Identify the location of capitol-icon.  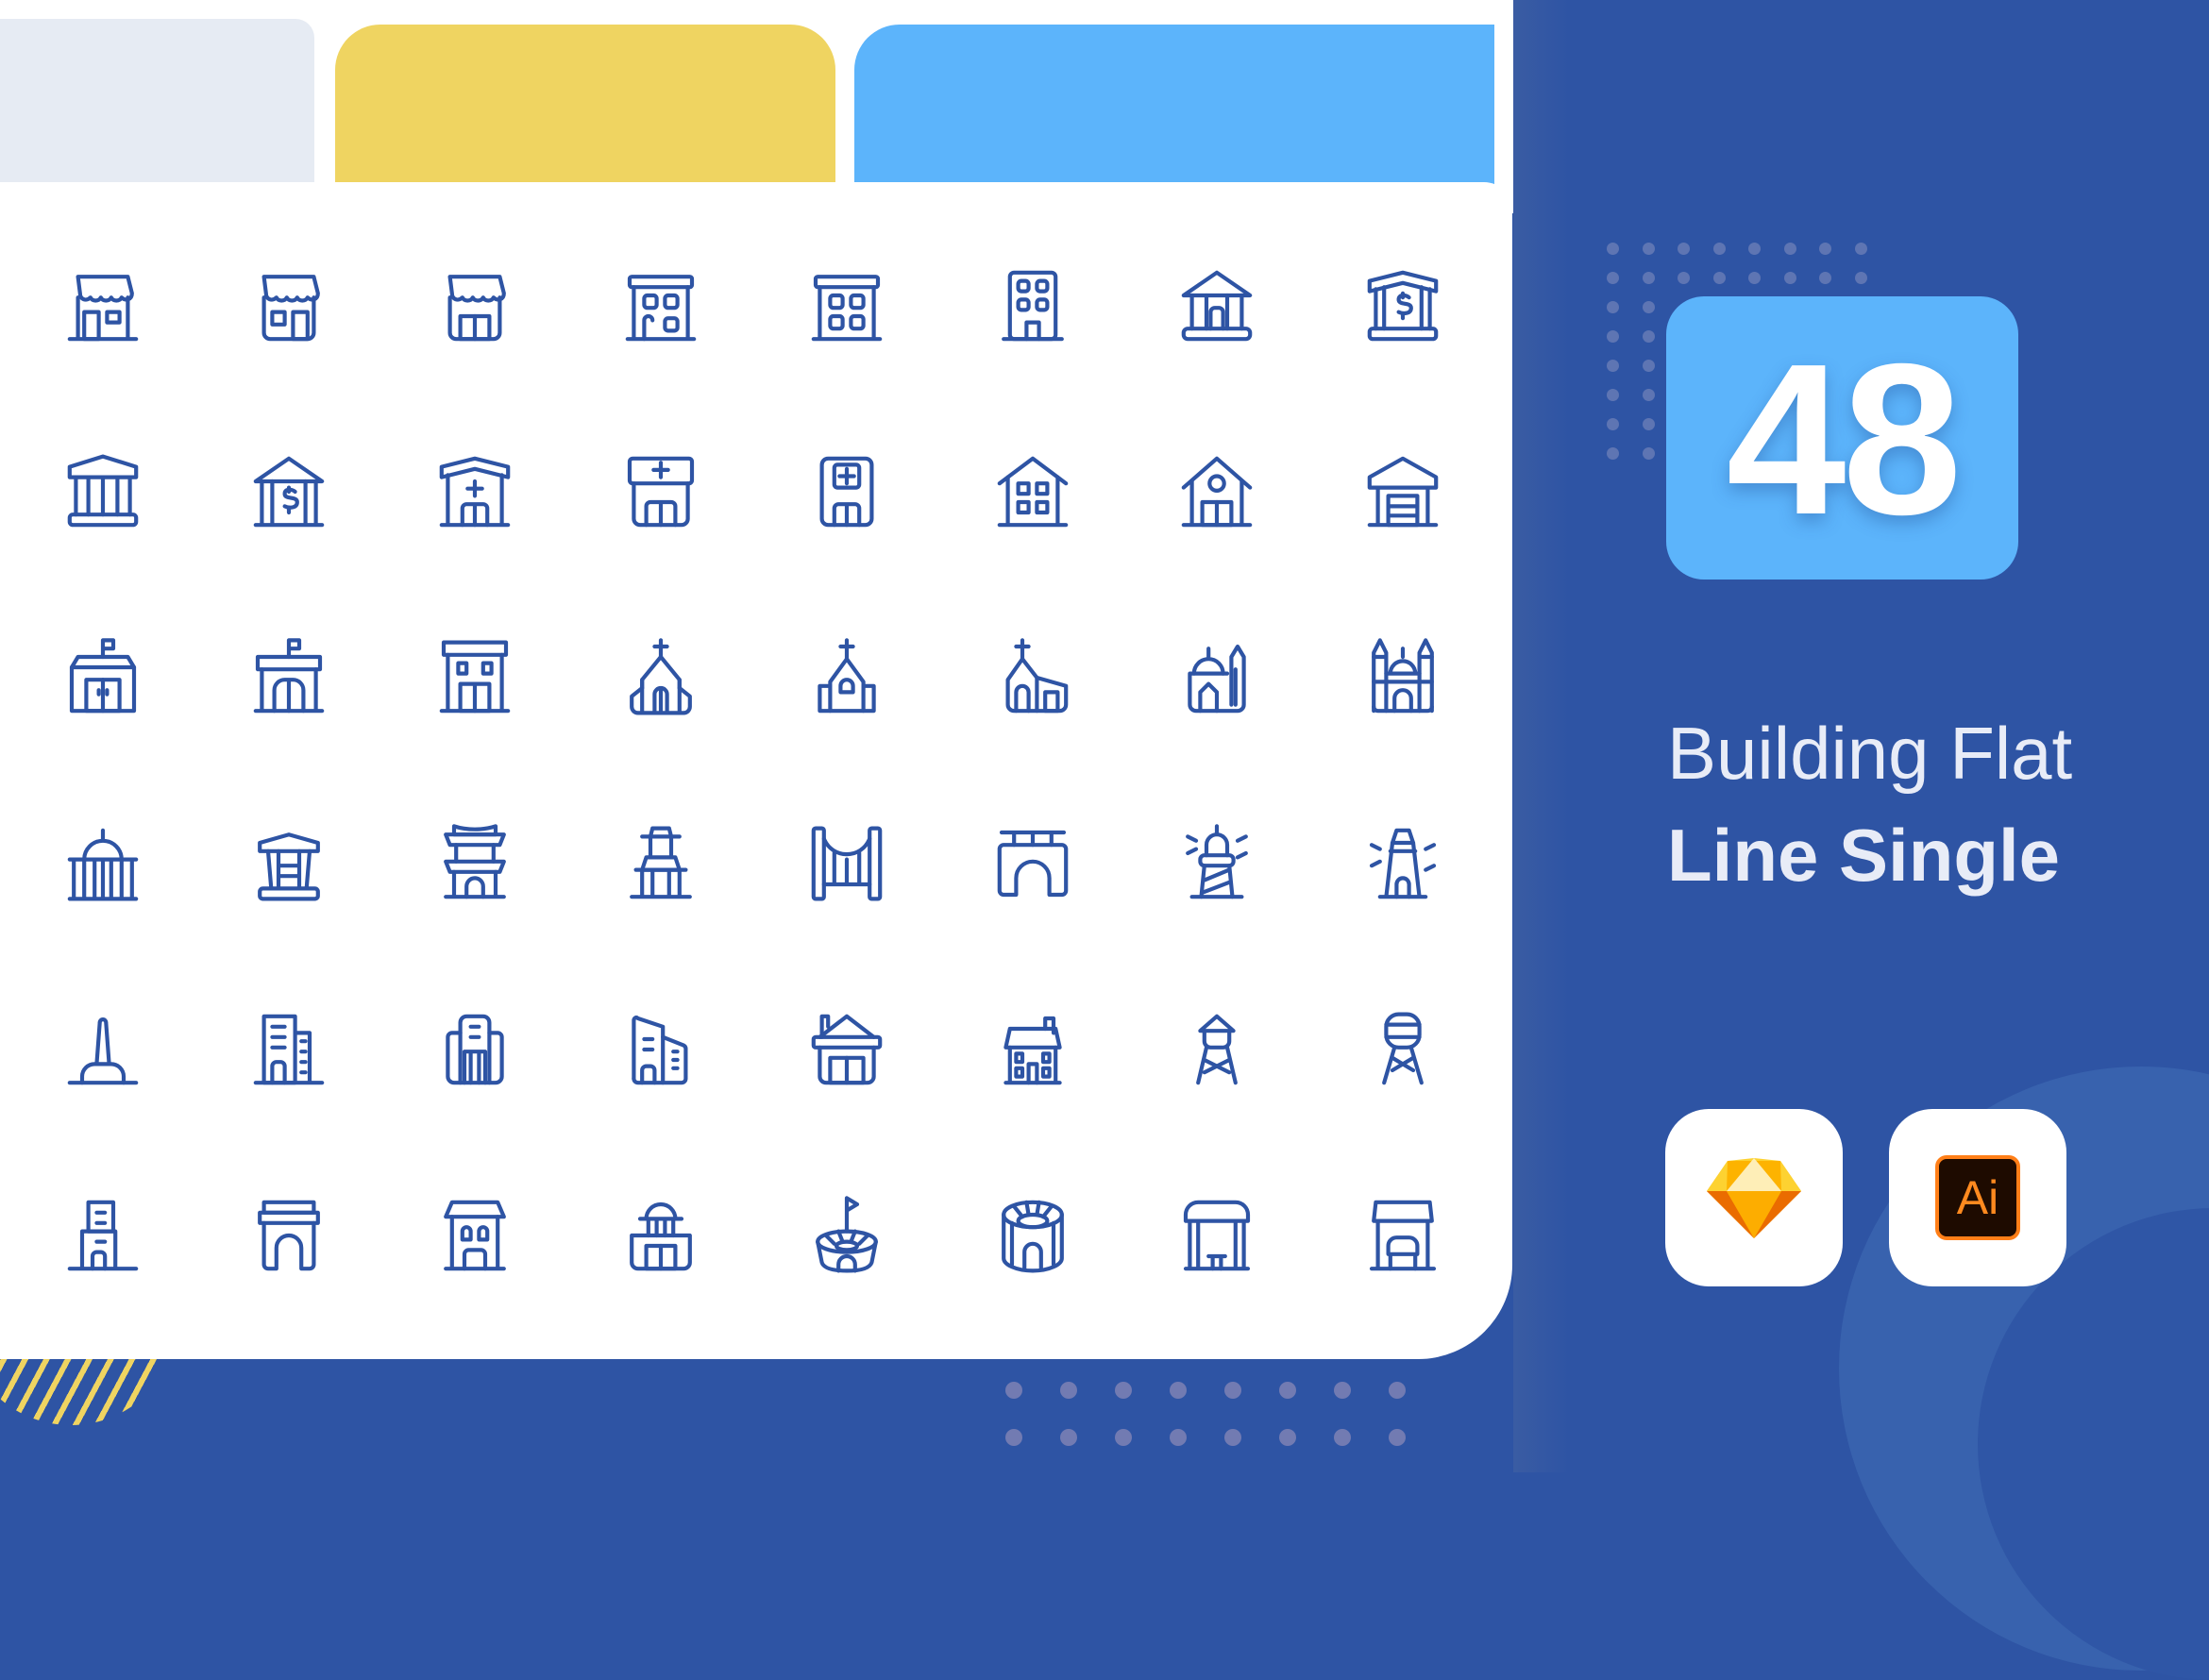
(103, 863).